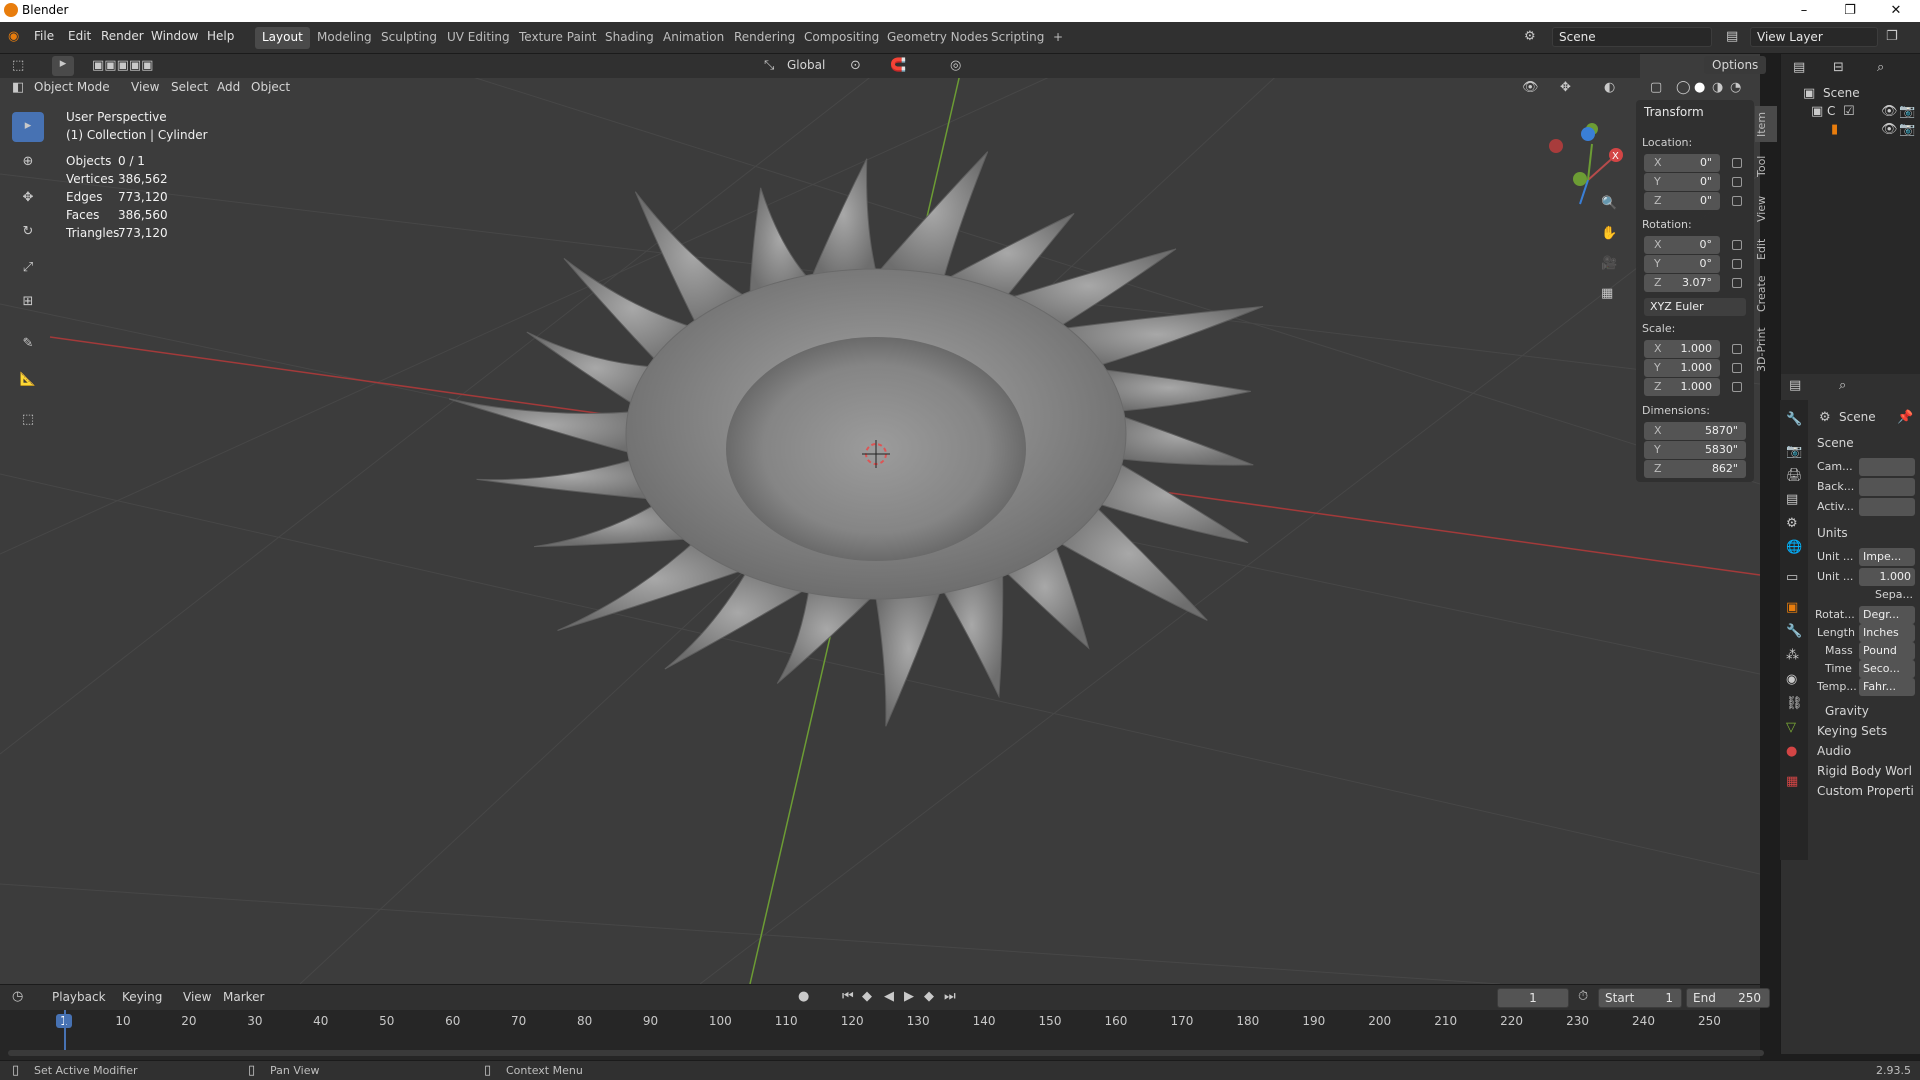  I want to click on menu-file: File, so click(44, 36).